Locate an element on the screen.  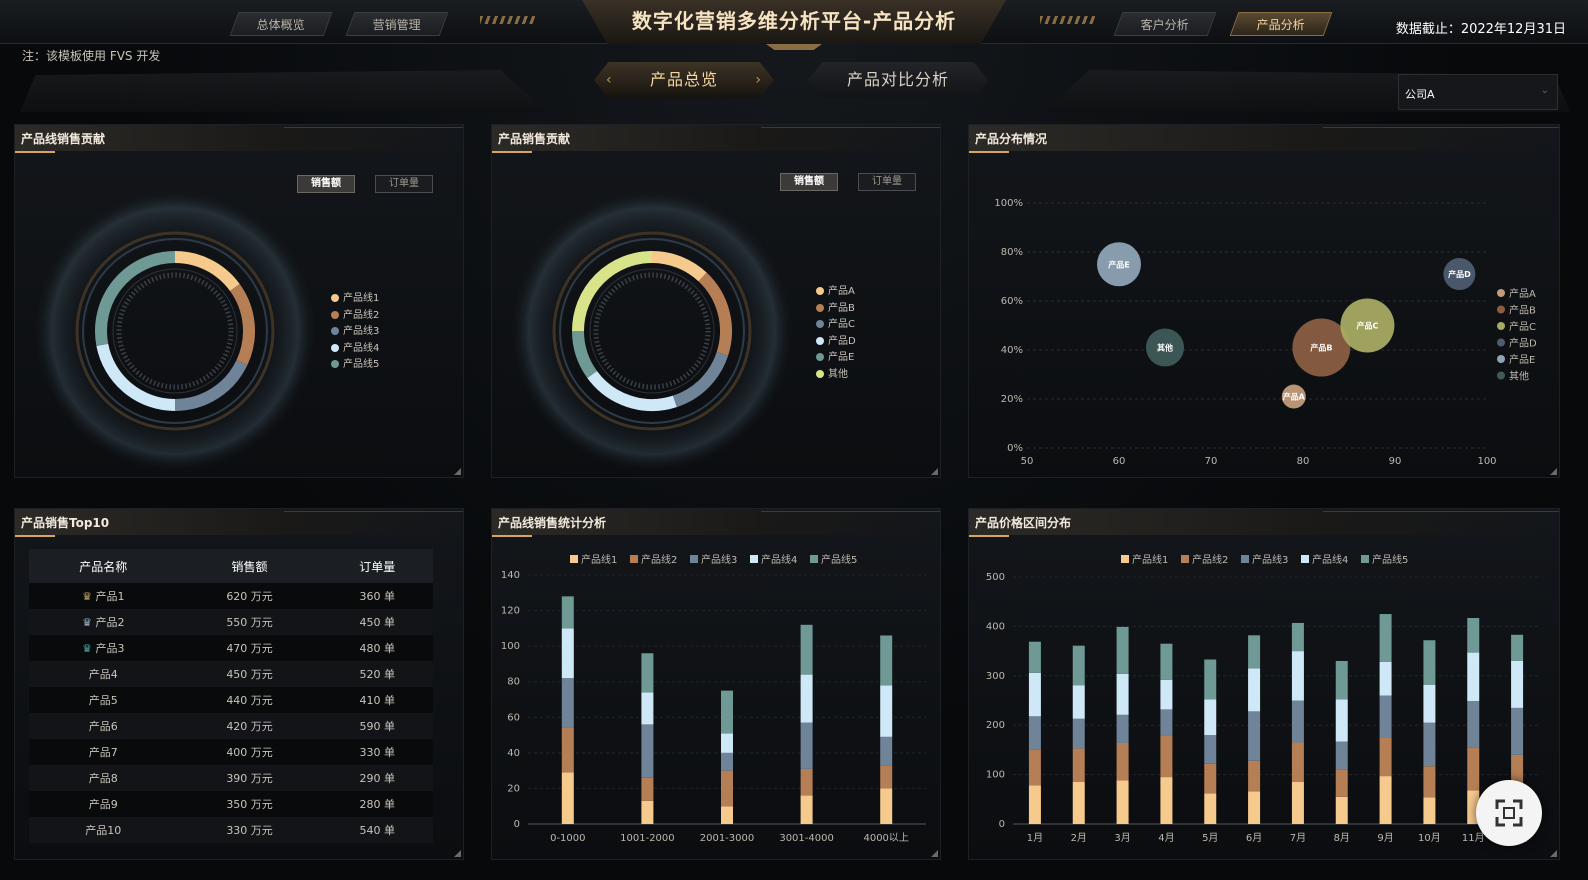
x-tick-label: 3月 is located at coordinates (1122, 838).